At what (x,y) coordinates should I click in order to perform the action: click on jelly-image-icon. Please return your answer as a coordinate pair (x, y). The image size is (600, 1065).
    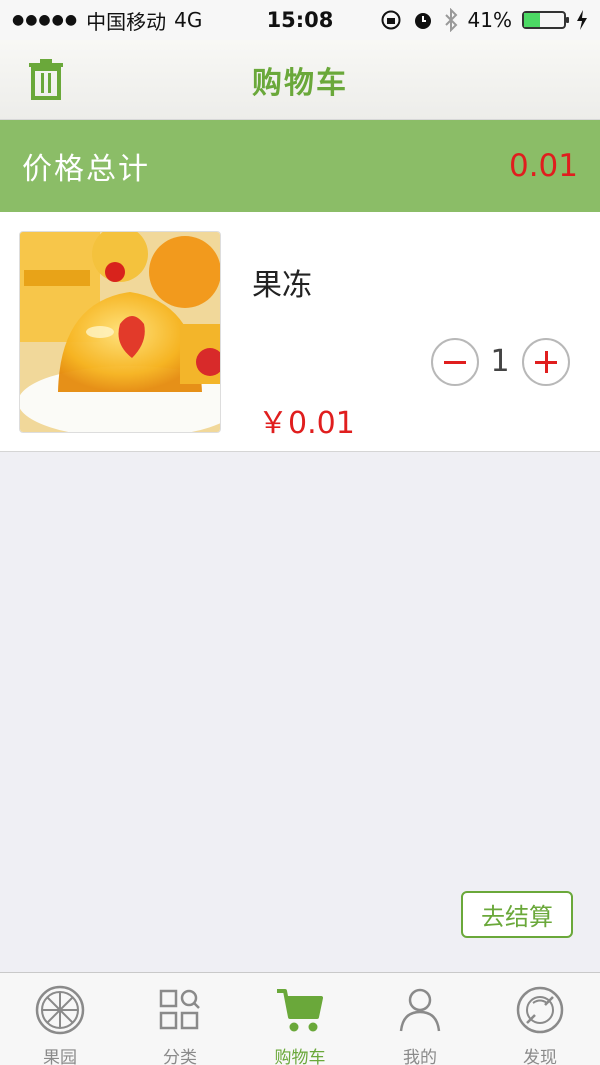
    Looking at the image, I should click on (120, 332).